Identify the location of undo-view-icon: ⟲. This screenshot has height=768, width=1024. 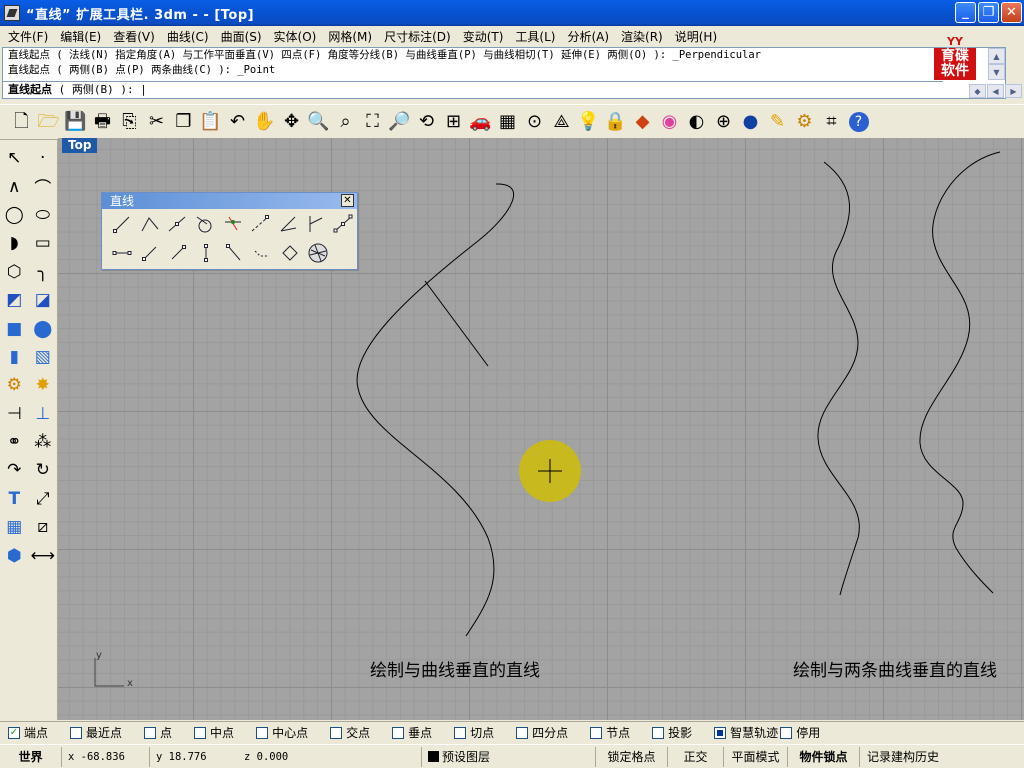
(426, 122).